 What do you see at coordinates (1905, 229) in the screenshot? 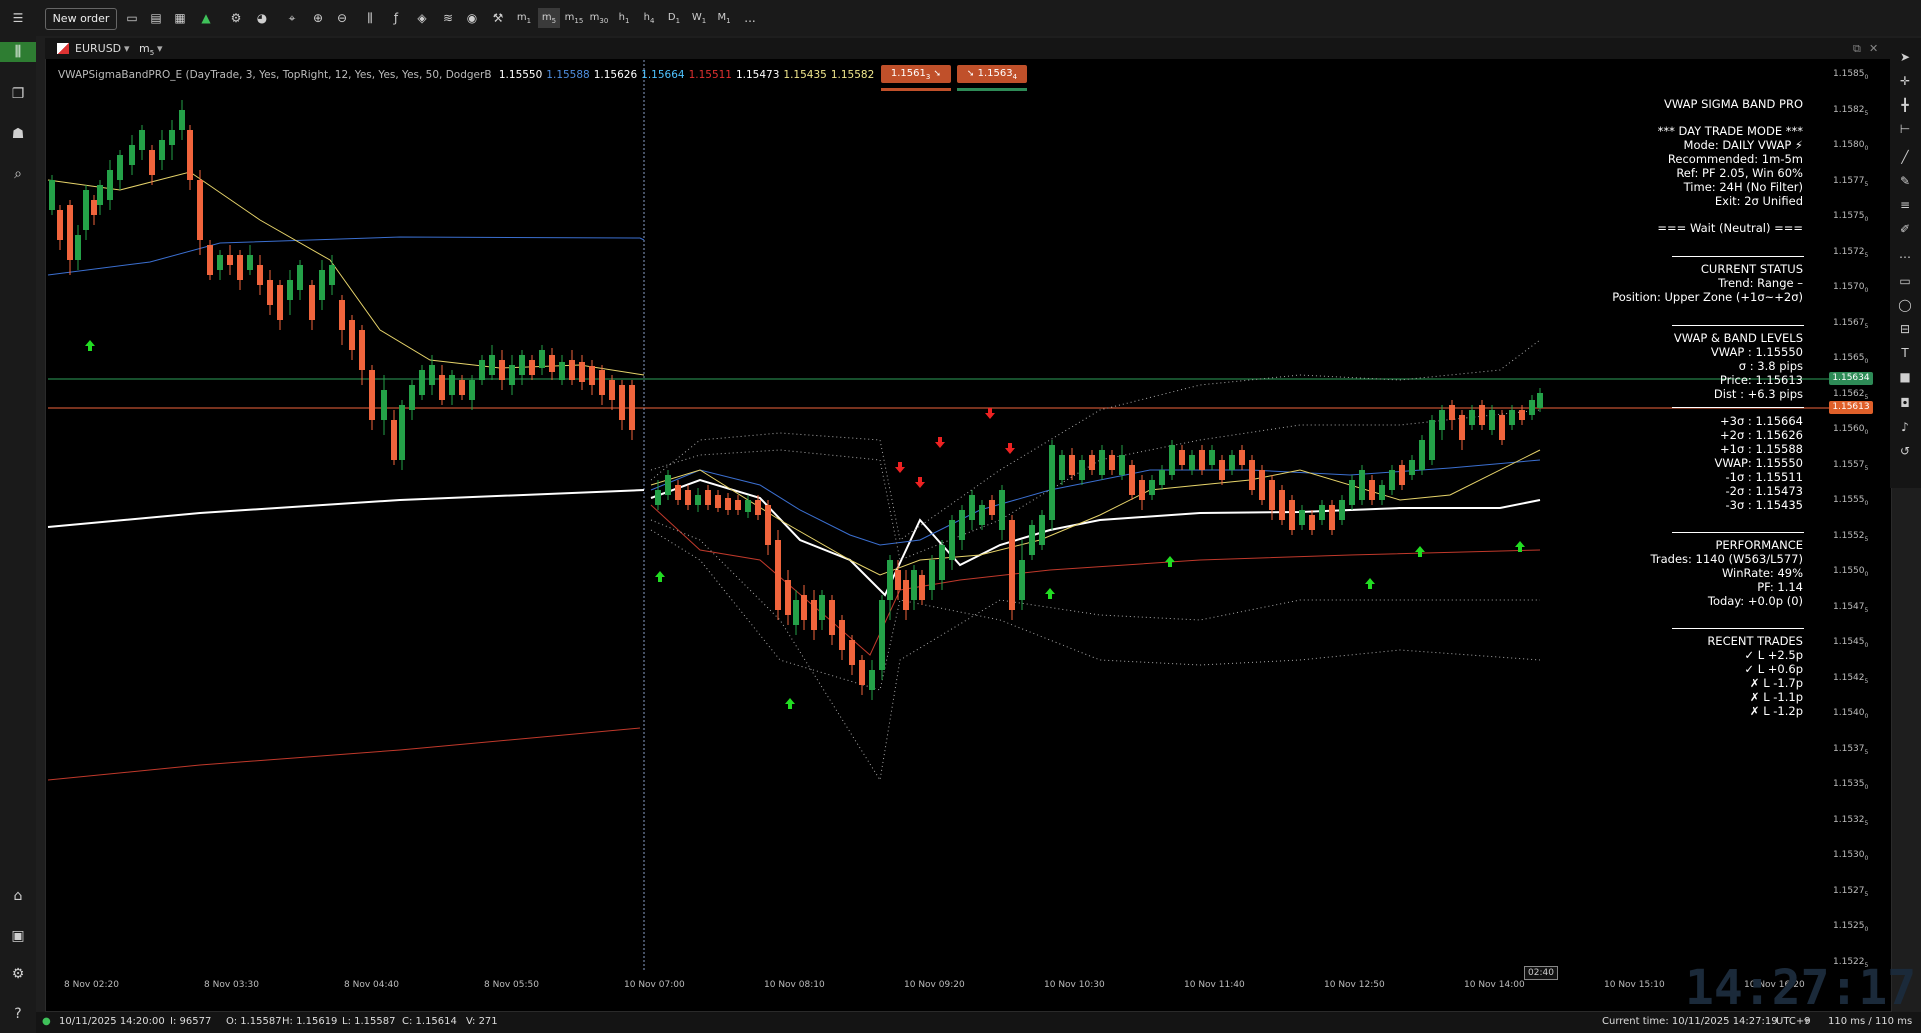
I see `brush-icon: ✐` at bounding box center [1905, 229].